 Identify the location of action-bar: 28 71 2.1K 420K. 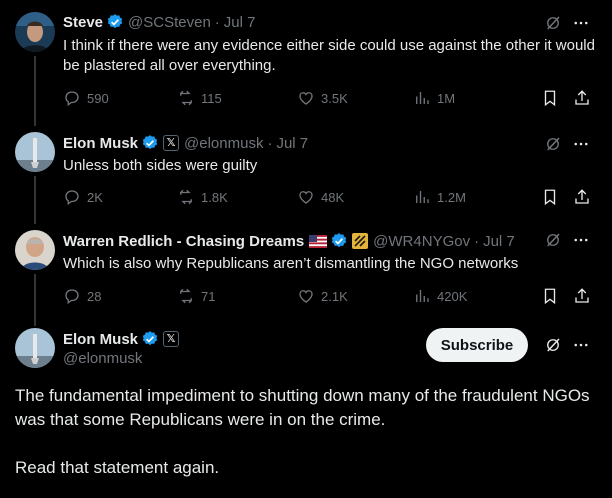
(327, 296).